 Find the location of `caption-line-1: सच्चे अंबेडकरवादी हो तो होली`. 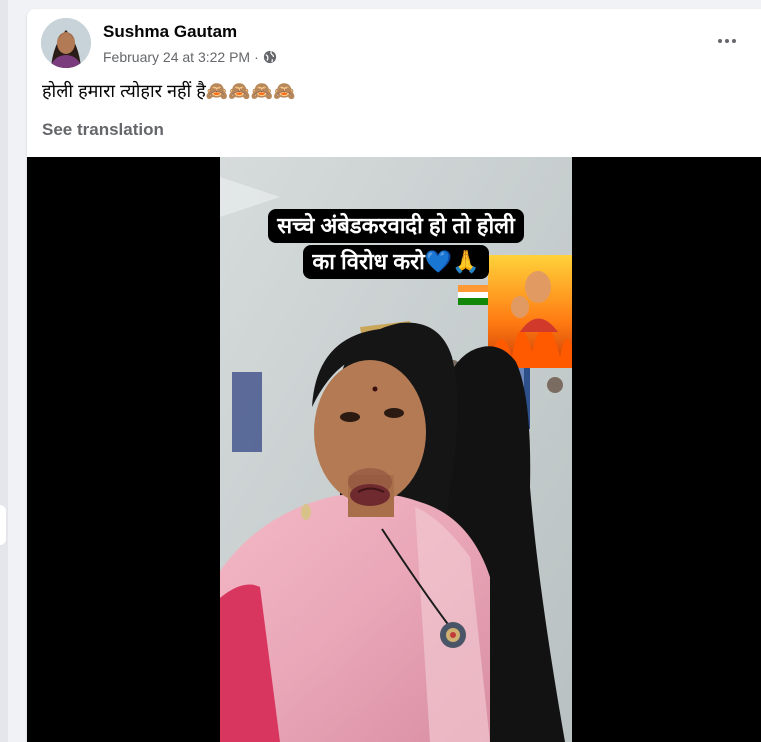

caption-line-1: सच्चे अंबेडकरवादी हो तो होली is located at coordinates (396, 226).